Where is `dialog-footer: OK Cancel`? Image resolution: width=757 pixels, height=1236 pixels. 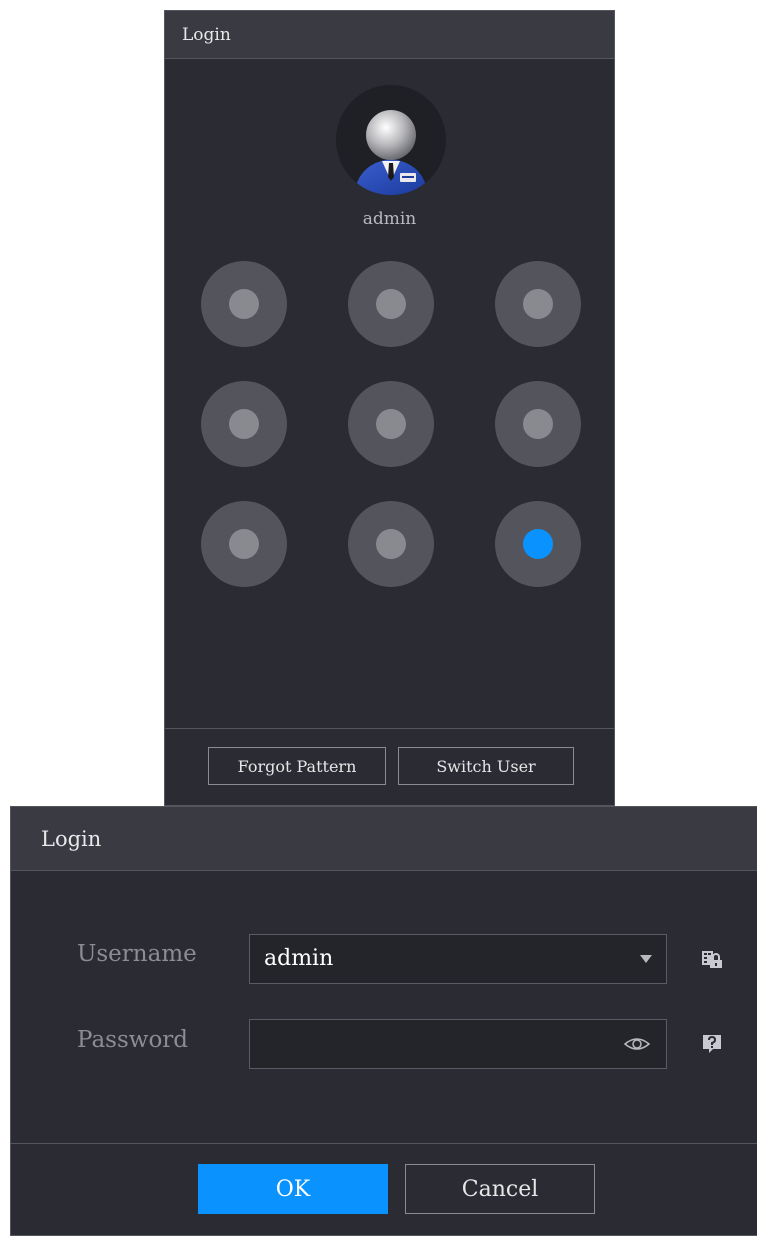
dialog-footer: OK Cancel is located at coordinates (384, 1189).